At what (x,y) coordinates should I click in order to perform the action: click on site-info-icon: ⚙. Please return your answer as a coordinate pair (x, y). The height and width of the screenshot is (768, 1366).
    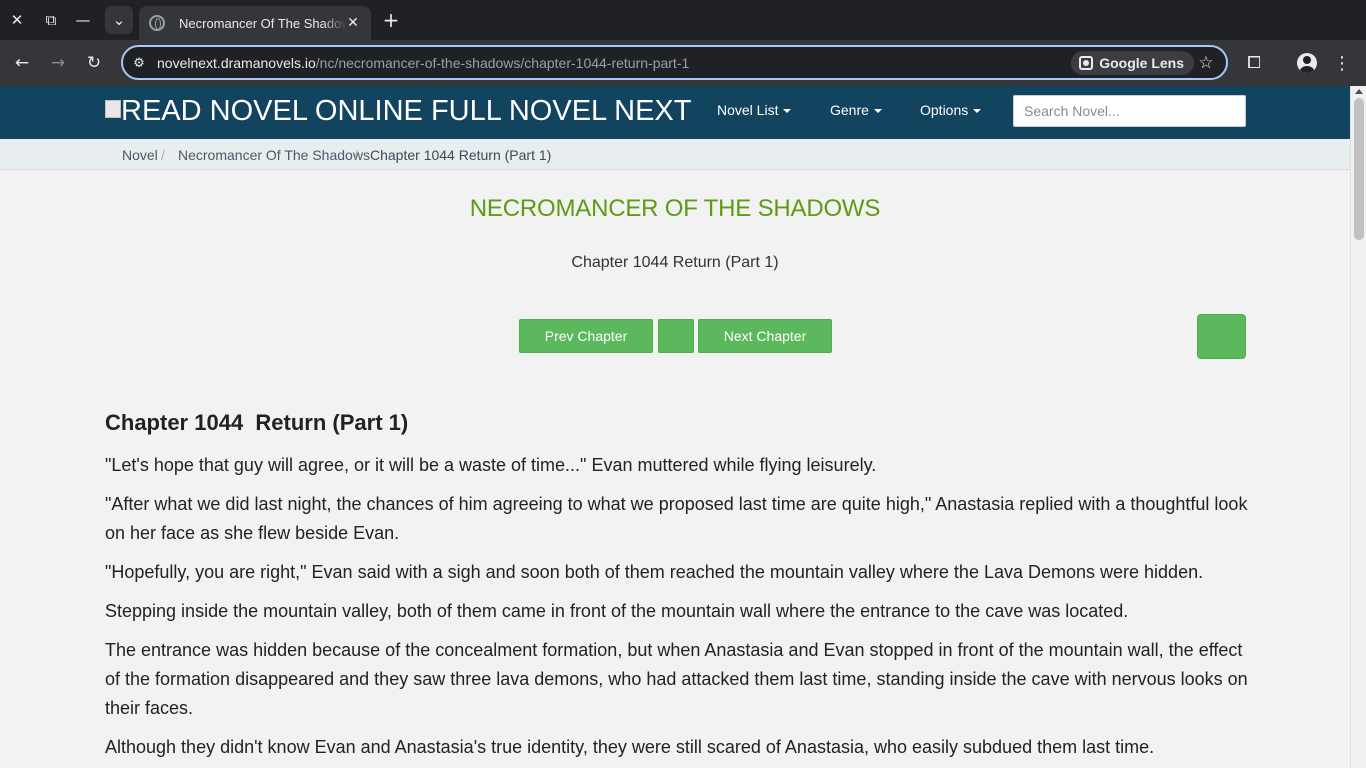
    Looking at the image, I should click on (139, 63).